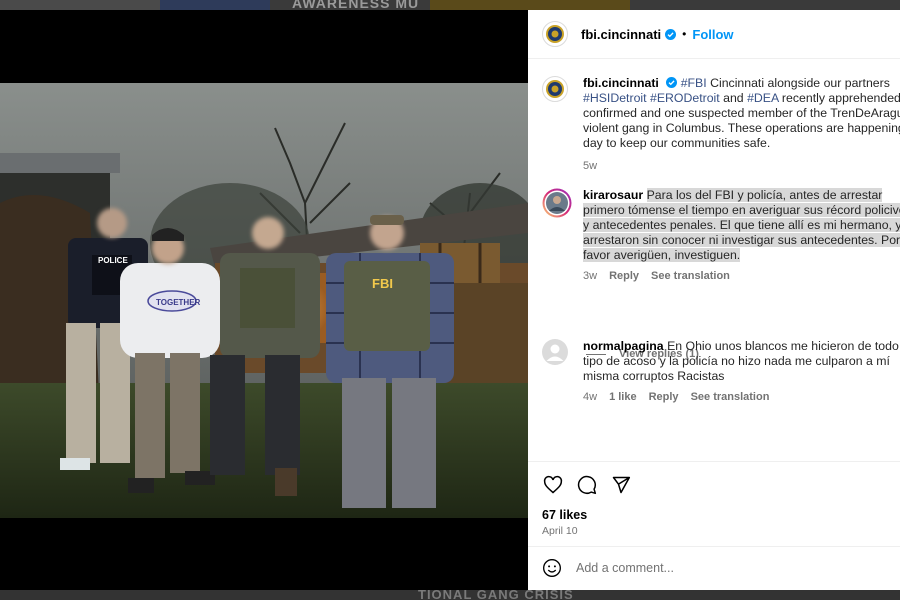 This screenshot has height=600, width=900. I want to click on caption-text-2: recently apprehended on, so click(840, 98).